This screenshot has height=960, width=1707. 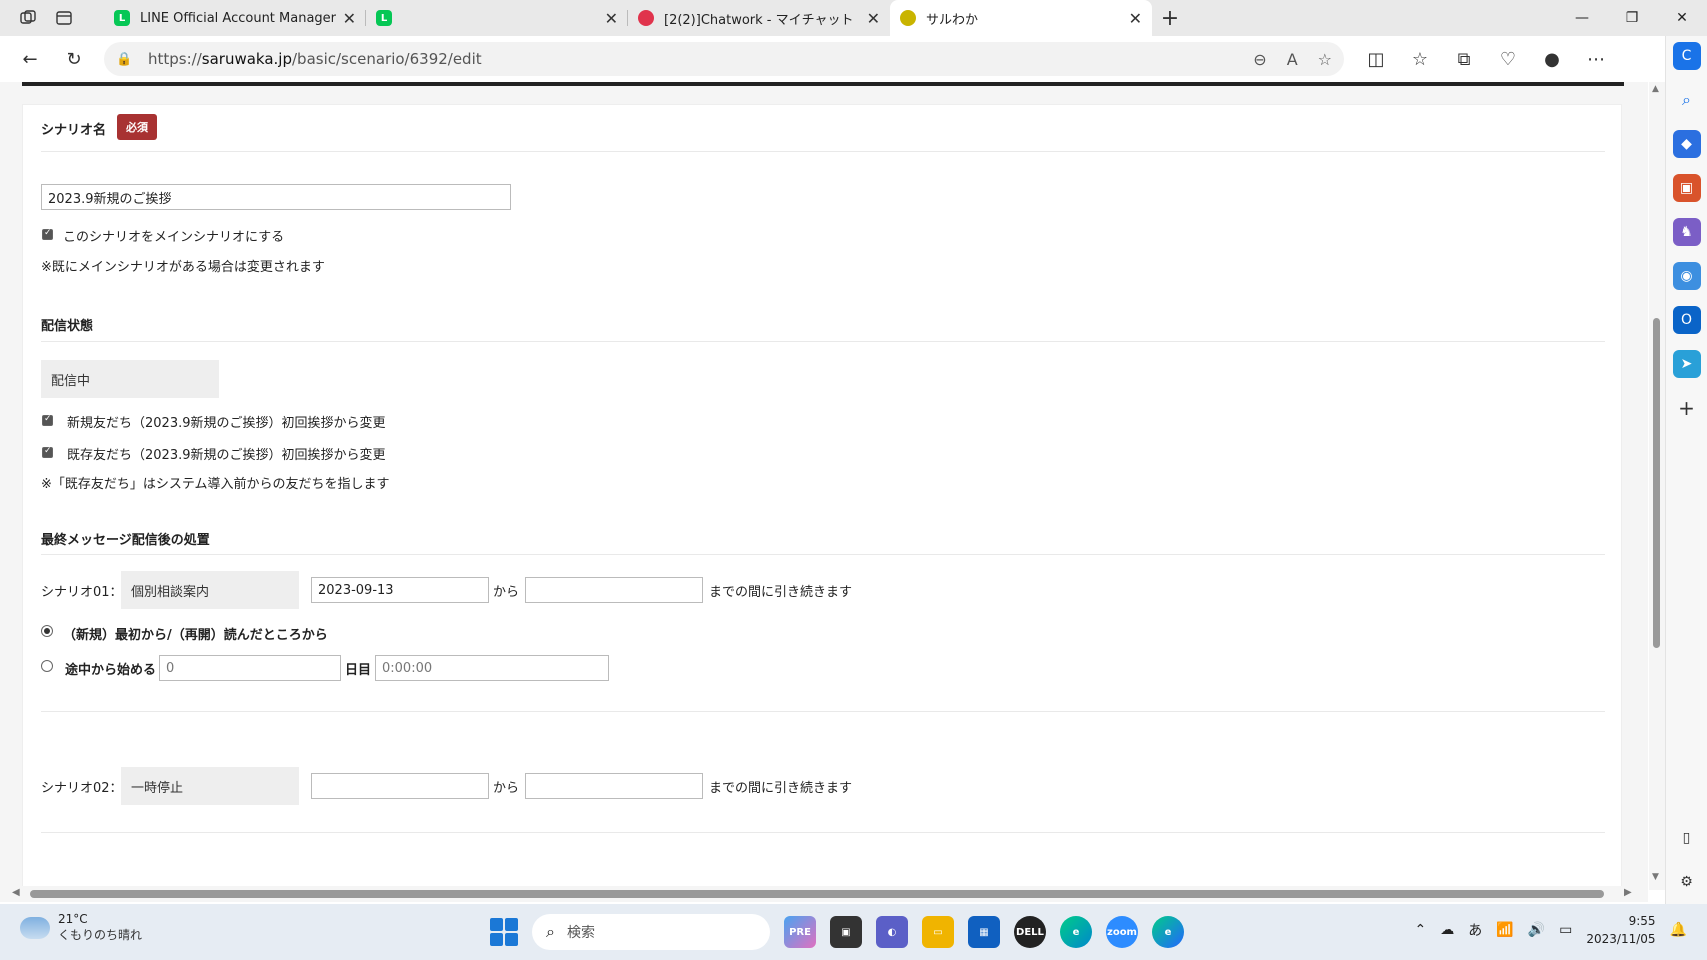 What do you see at coordinates (1076, 932) in the screenshot?
I see `edge-icon: e` at bounding box center [1076, 932].